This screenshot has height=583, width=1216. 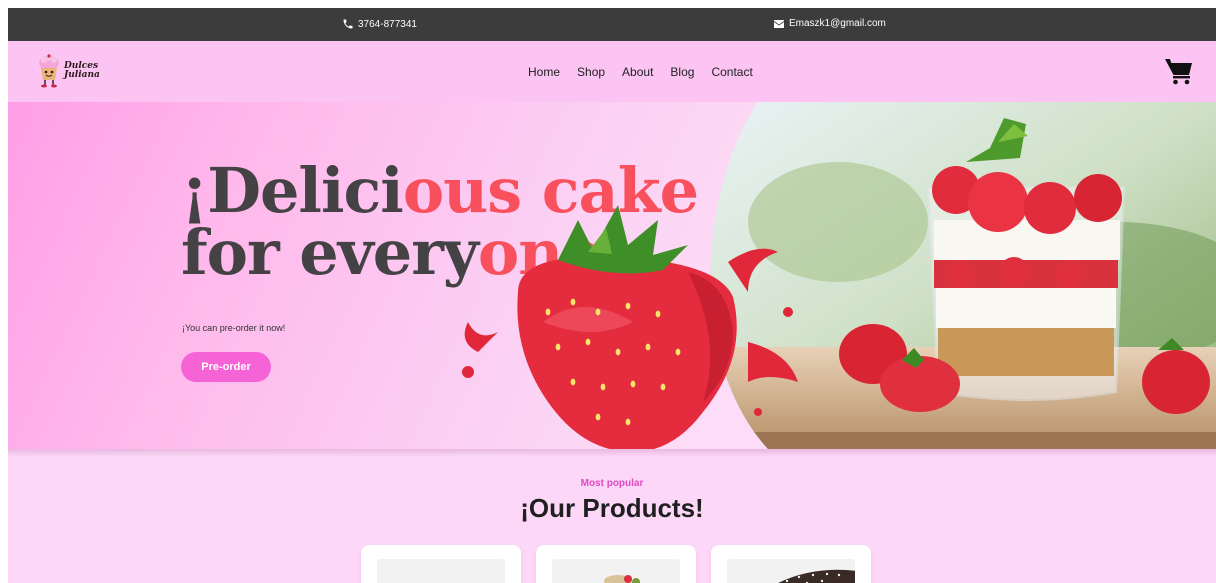 I want to click on cupcake-mascot-icon, so click(x=49, y=71).